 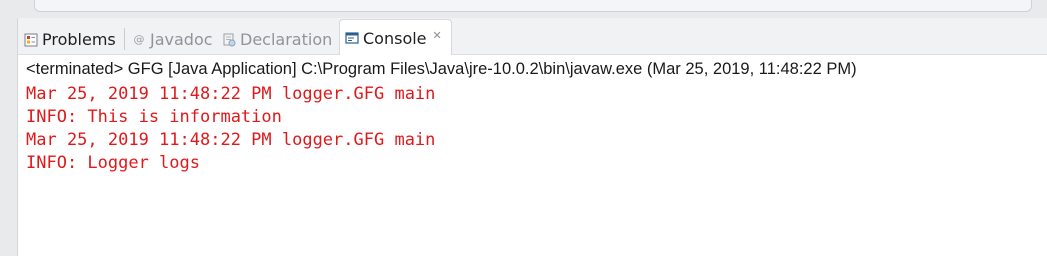 I want to click on tab-javadoc: @ Javadoc, so click(x=172, y=39).